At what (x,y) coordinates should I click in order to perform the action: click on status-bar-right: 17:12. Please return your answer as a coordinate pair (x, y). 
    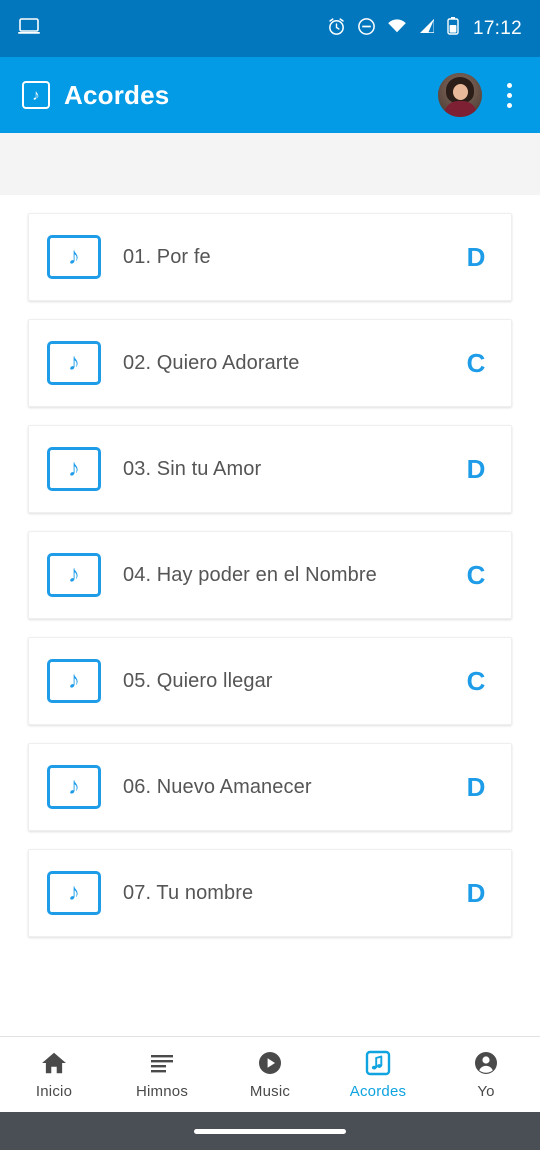
    Looking at the image, I should click on (424, 29).